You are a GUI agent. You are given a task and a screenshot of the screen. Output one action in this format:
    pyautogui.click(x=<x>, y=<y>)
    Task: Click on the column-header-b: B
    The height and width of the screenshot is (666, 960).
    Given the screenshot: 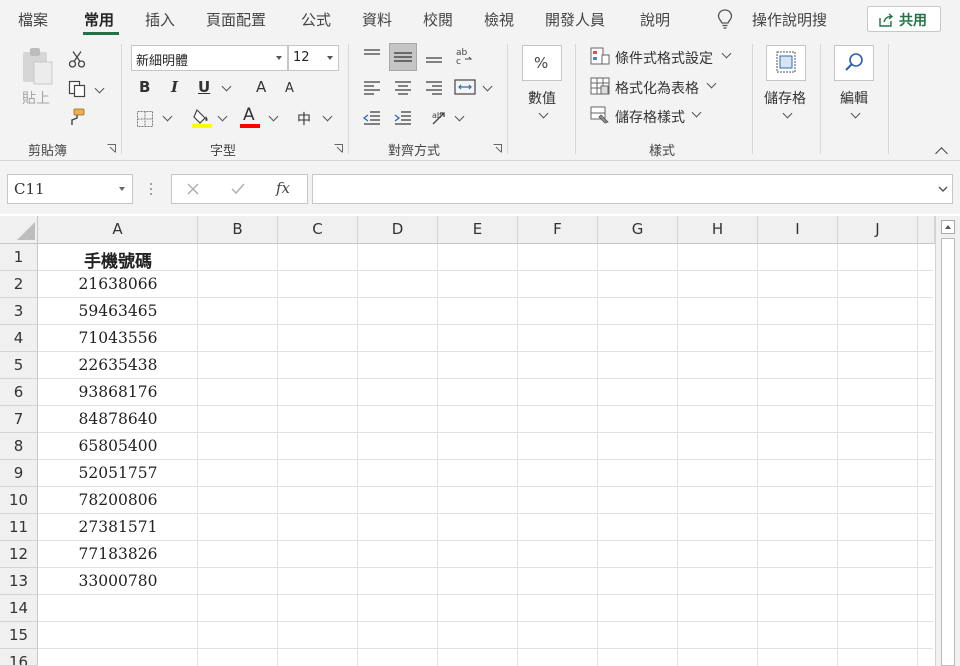 What is the action you would take?
    pyautogui.click(x=238, y=230)
    